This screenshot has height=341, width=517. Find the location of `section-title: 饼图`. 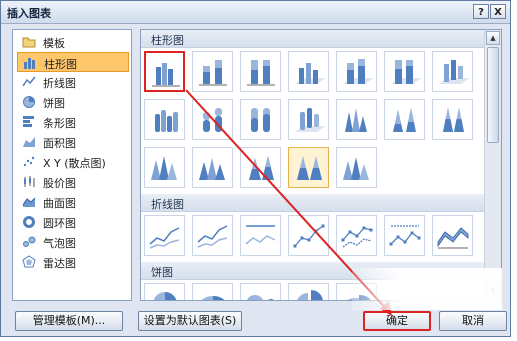

section-title: 饼图 is located at coordinates (162, 272).